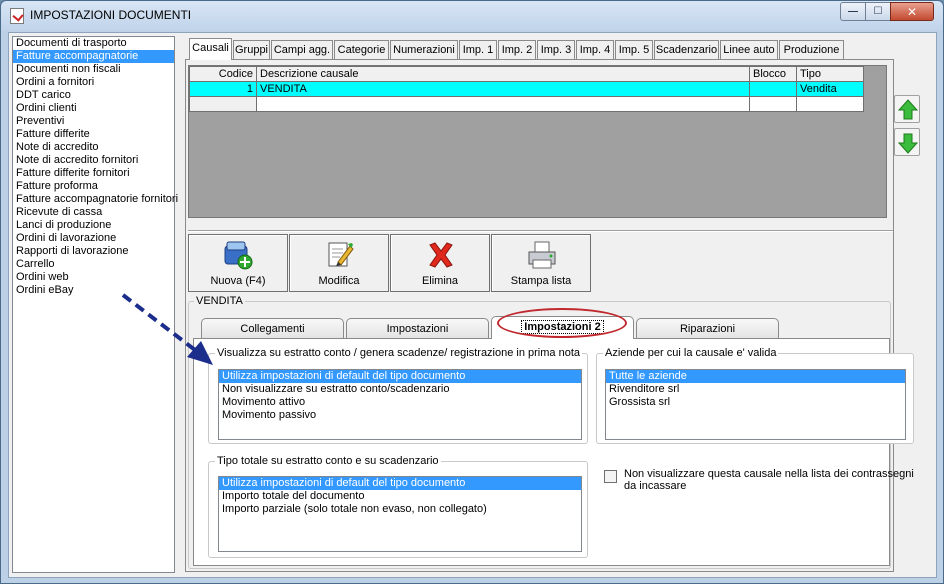 This screenshot has height=584, width=944. Describe the element at coordinates (773, 89) in the screenshot. I see `cell-blocco` at that location.